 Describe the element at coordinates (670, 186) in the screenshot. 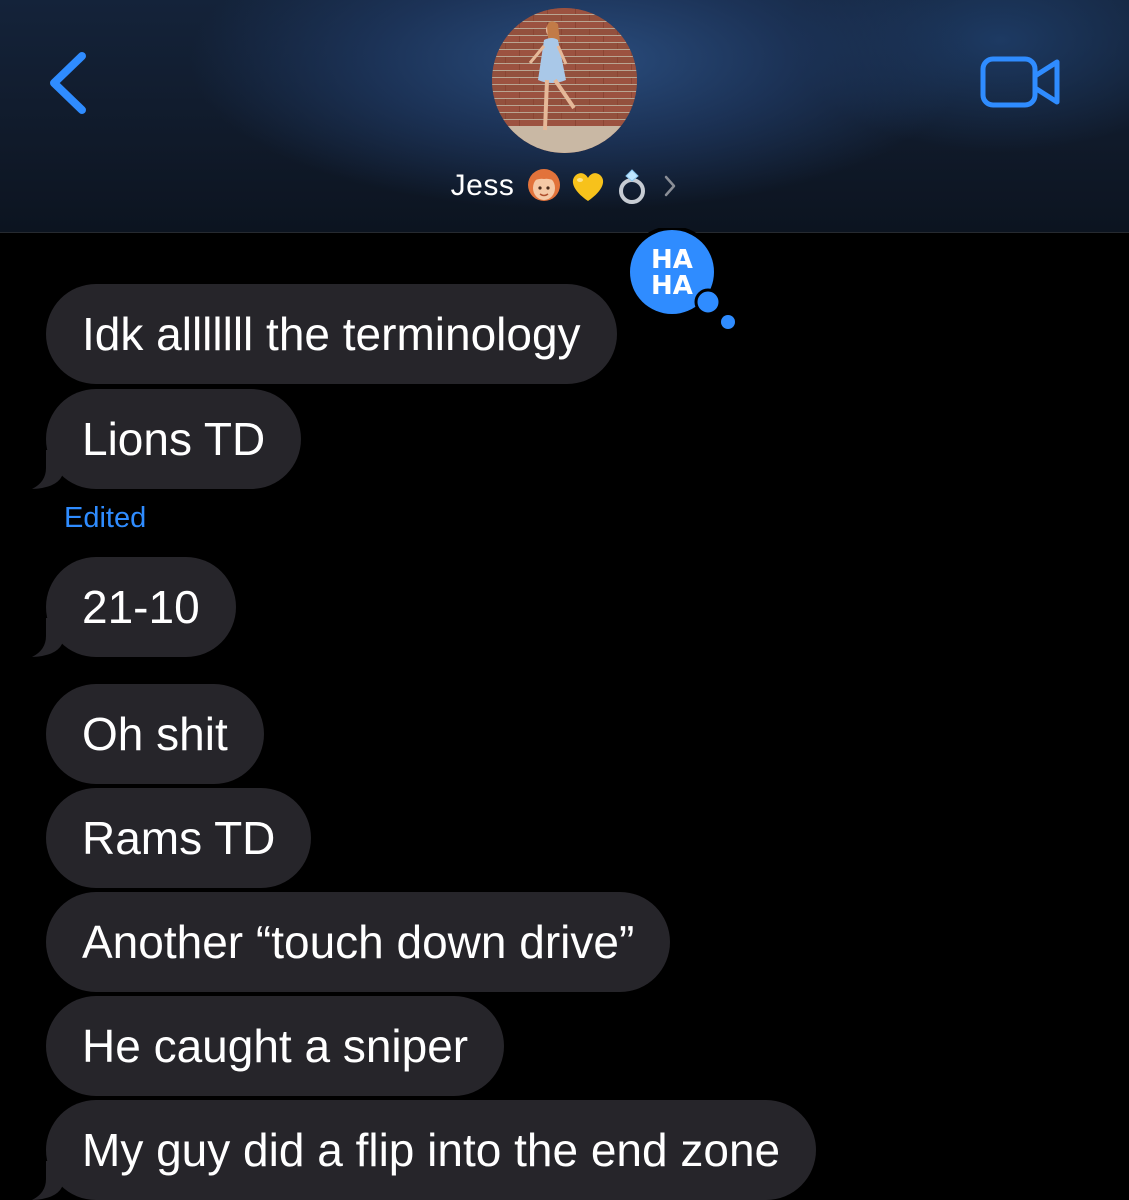

I see `chevron-right-icon` at that location.